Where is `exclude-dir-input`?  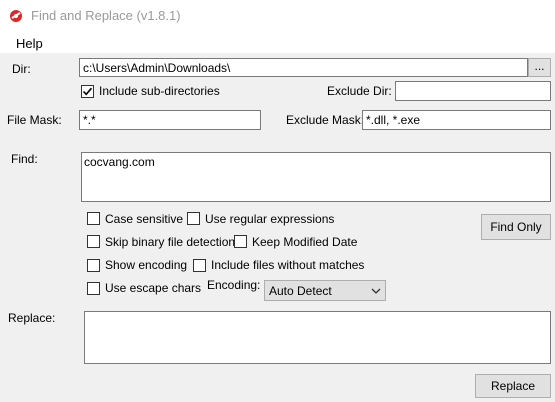 exclude-dir-input is located at coordinates (473, 91).